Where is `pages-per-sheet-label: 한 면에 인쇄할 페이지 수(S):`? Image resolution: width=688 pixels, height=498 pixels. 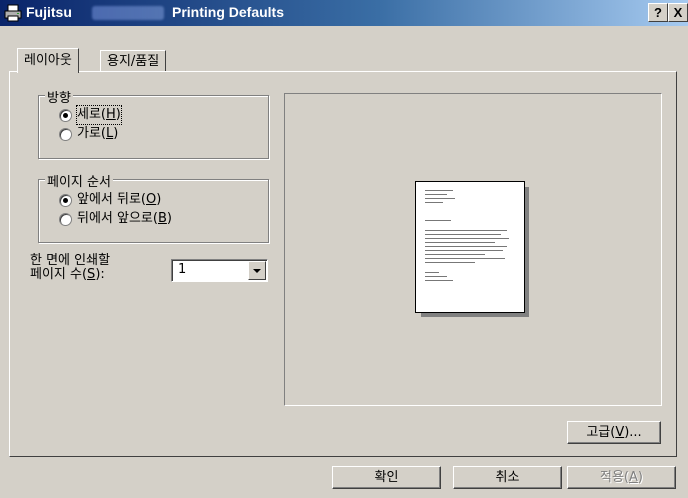
pages-per-sheet-label: 한 면에 인쇄할 페이지 수(S): is located at coordinates (70, 268).